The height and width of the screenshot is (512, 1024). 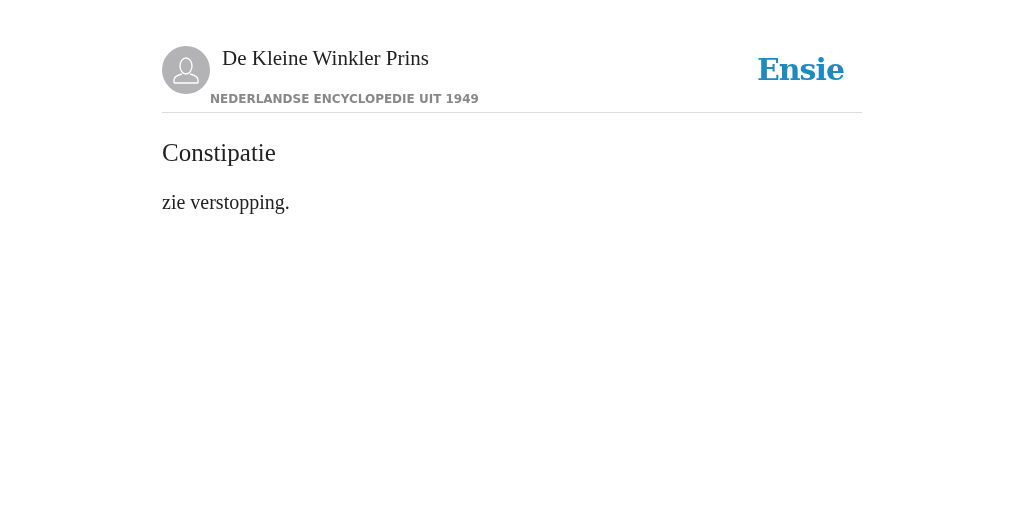 I want to click on article-title: Constipatie, so click(x=219, y=153).